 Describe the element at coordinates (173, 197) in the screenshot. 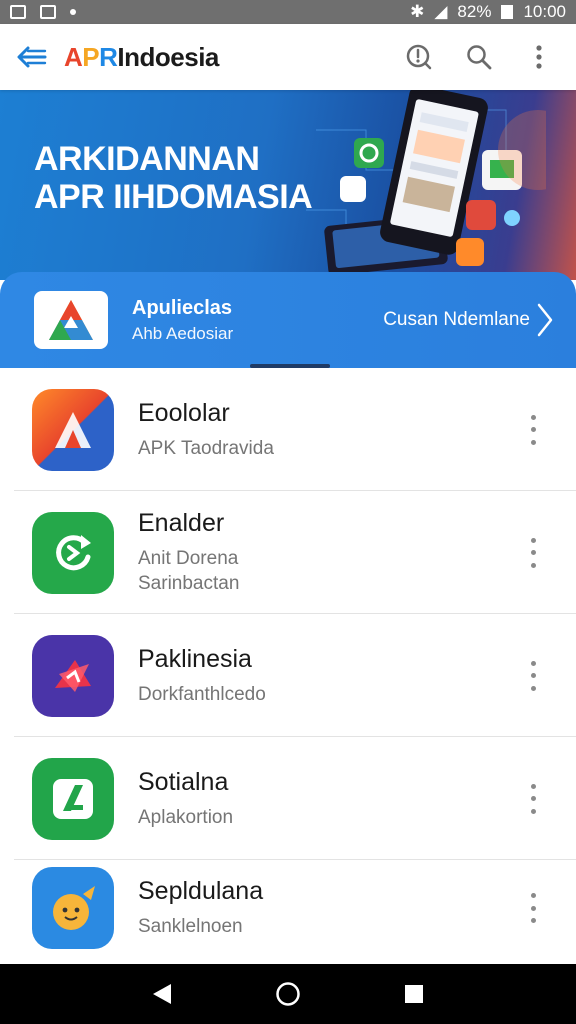

I see `hero-title-line2: APR IIHDOMASIA` at that location.